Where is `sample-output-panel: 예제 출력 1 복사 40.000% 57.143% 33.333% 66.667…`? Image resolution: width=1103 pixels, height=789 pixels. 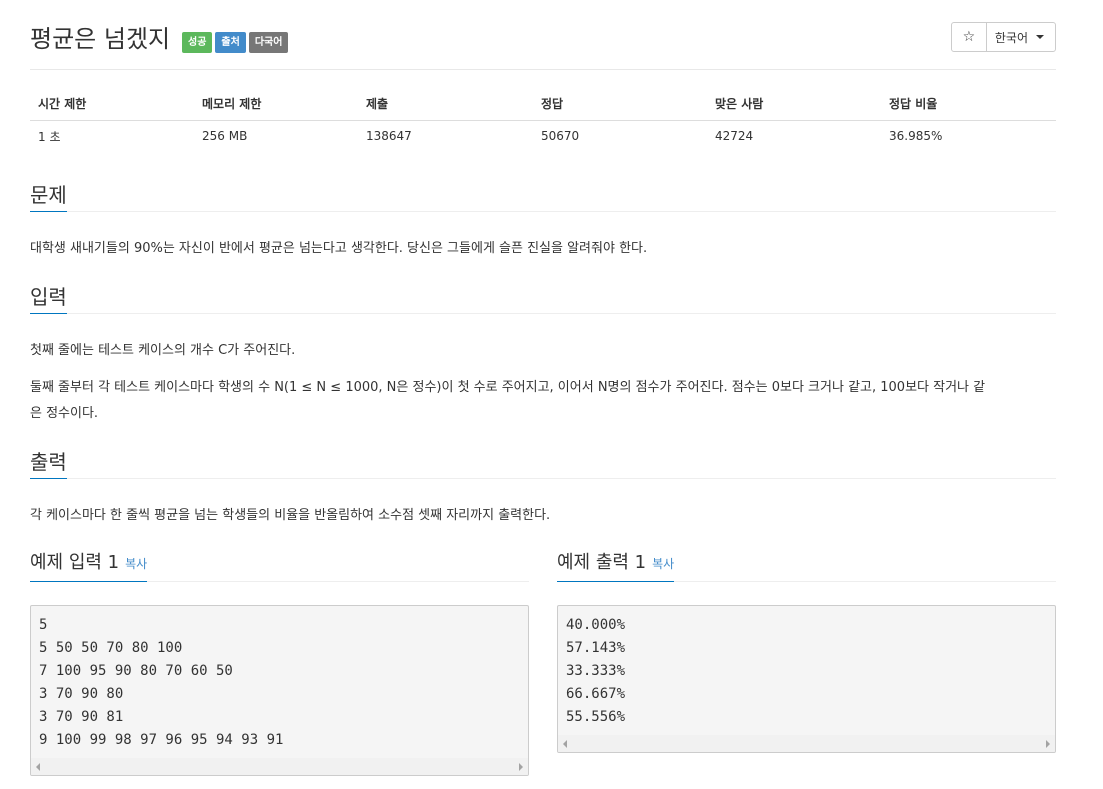 sample-output-panel: 예제 출력 1 복사 40.000% 57.143% 33.333% 66.667… is located at coordinates (806, 650).